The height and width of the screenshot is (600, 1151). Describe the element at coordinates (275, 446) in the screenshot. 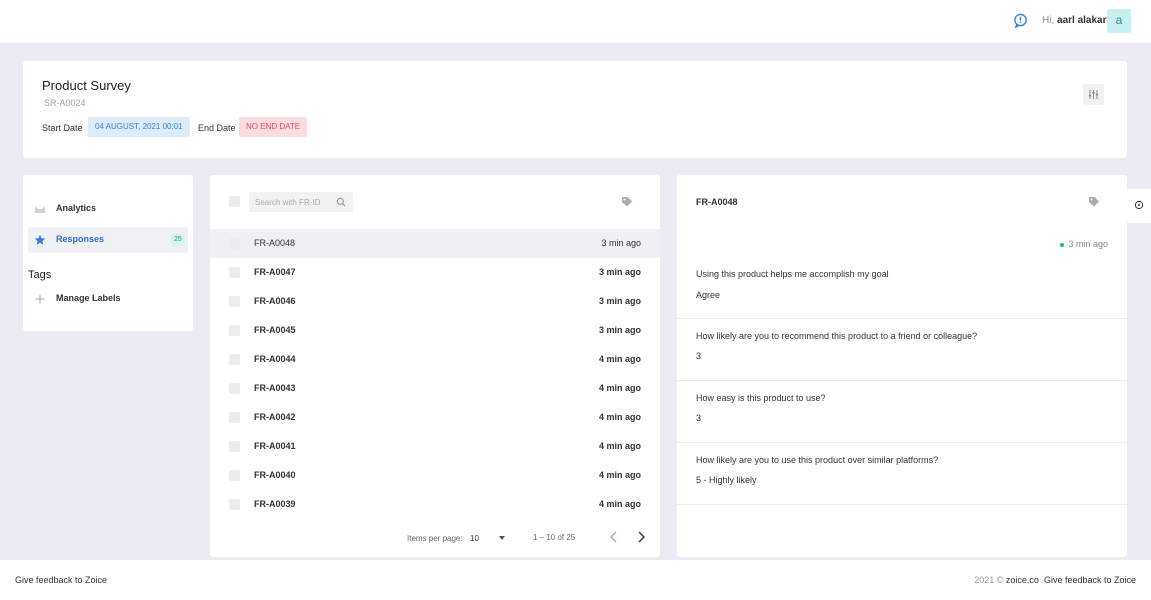

I see `response-id: FR-A0041` at that location.